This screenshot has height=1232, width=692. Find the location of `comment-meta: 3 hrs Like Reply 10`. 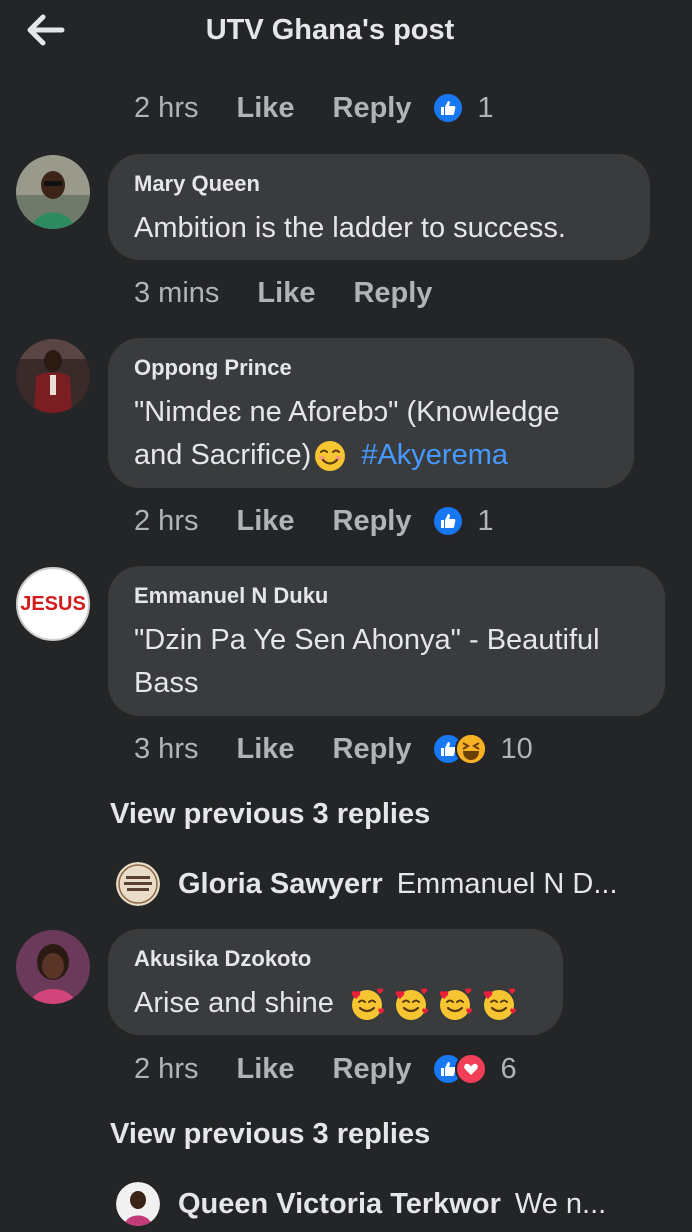

comment-meta: 3 hrs Like Reply 10 is located at coordinates (333, 749).